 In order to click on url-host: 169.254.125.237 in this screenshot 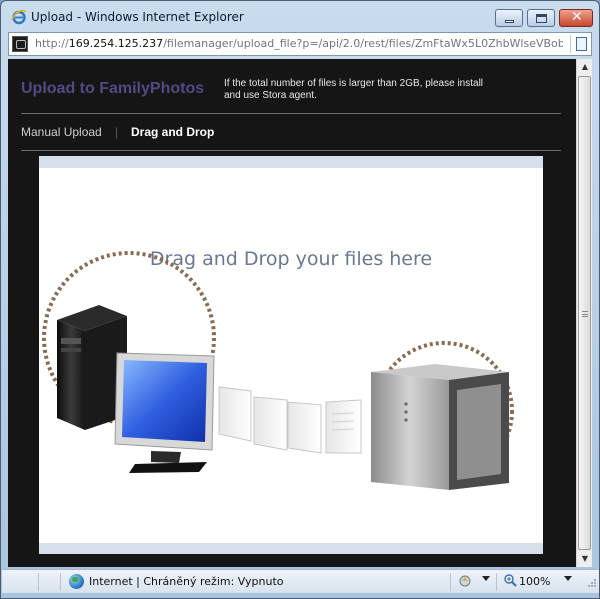, I will do `click(116, 43)`.